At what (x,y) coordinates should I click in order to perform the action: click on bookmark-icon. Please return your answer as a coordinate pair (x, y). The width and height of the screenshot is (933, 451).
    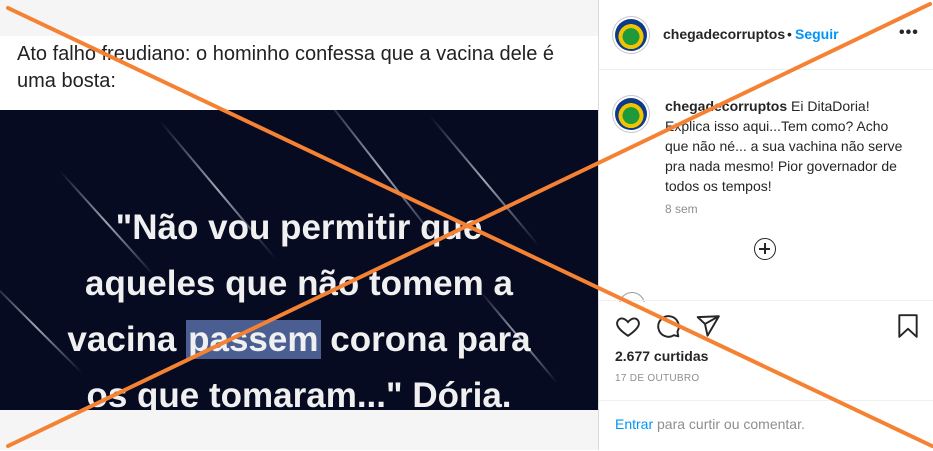
    Looking at the image, I should click on (908, 326).